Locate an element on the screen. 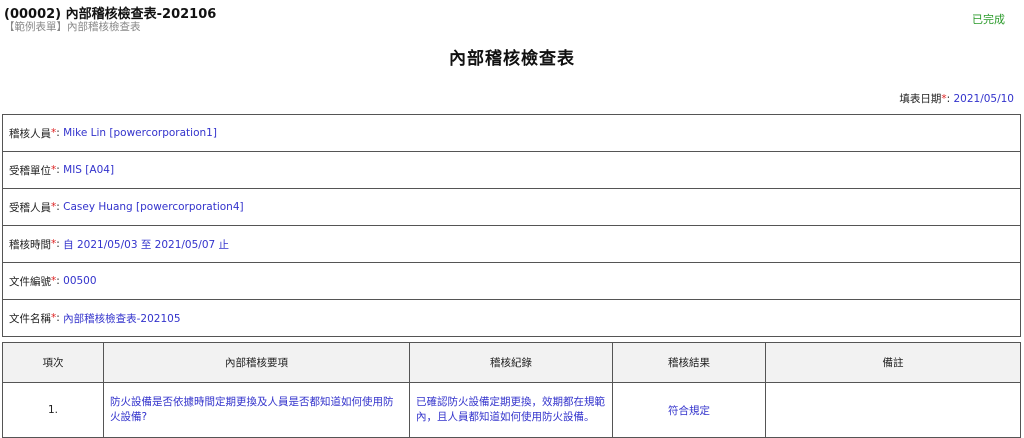  field-auditee: 受稽人員 *: Casey Huang [powercorporation4] is located at coordinates (511, 207).